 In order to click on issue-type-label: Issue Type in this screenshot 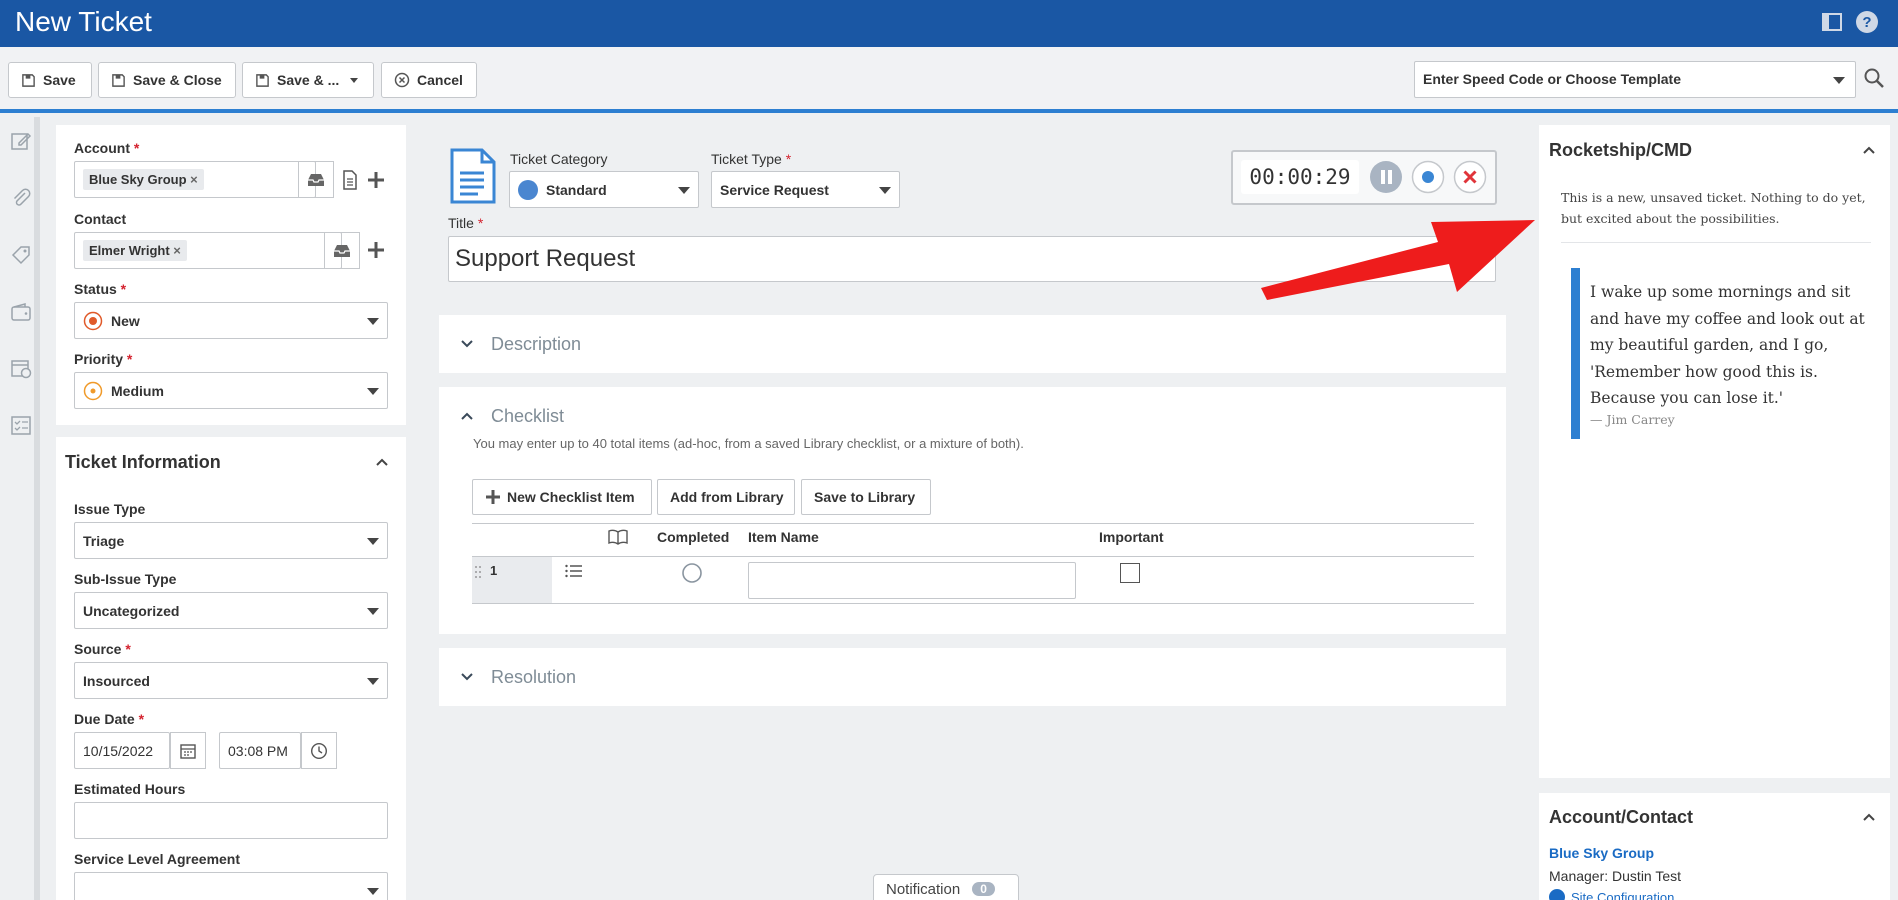, I will do `click(110, 509)`.